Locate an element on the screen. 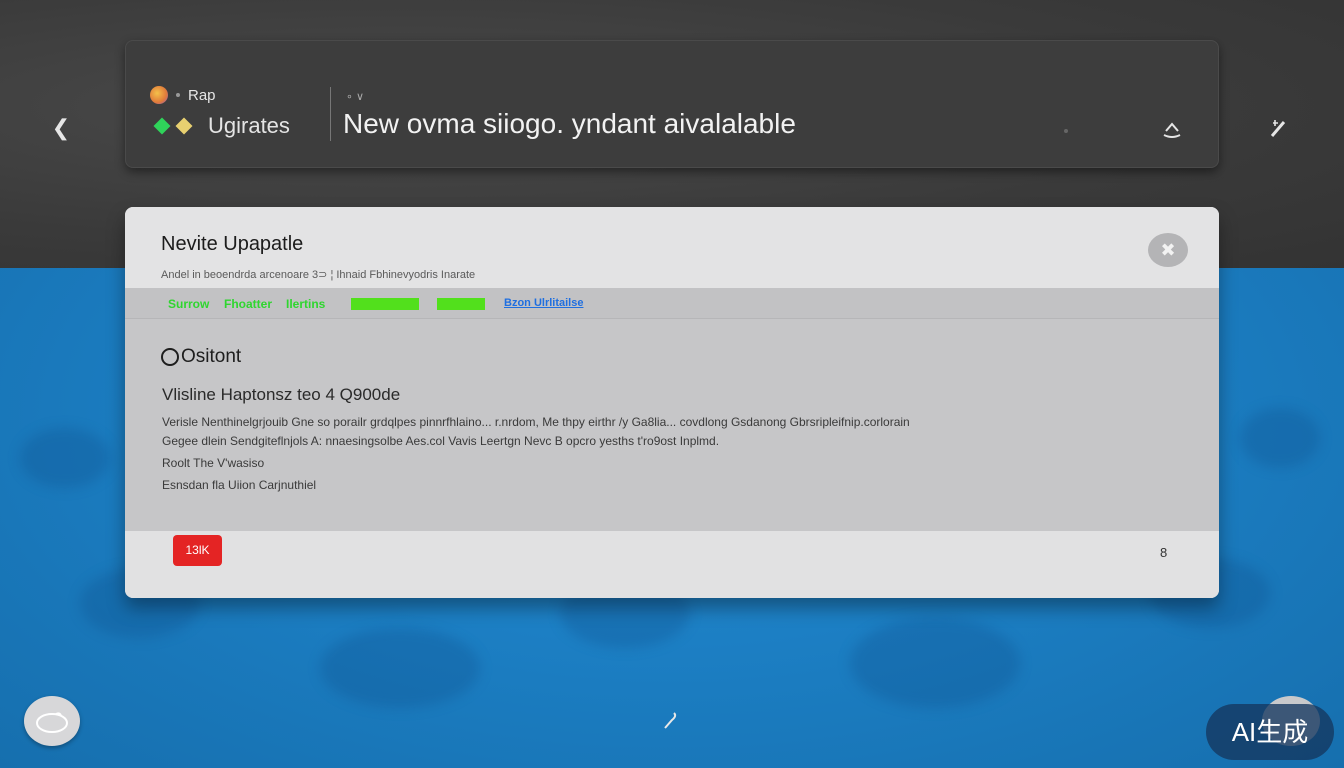 The image size is (1344, 768). yellow-diamond-icon is located at coordinates (184, 126).